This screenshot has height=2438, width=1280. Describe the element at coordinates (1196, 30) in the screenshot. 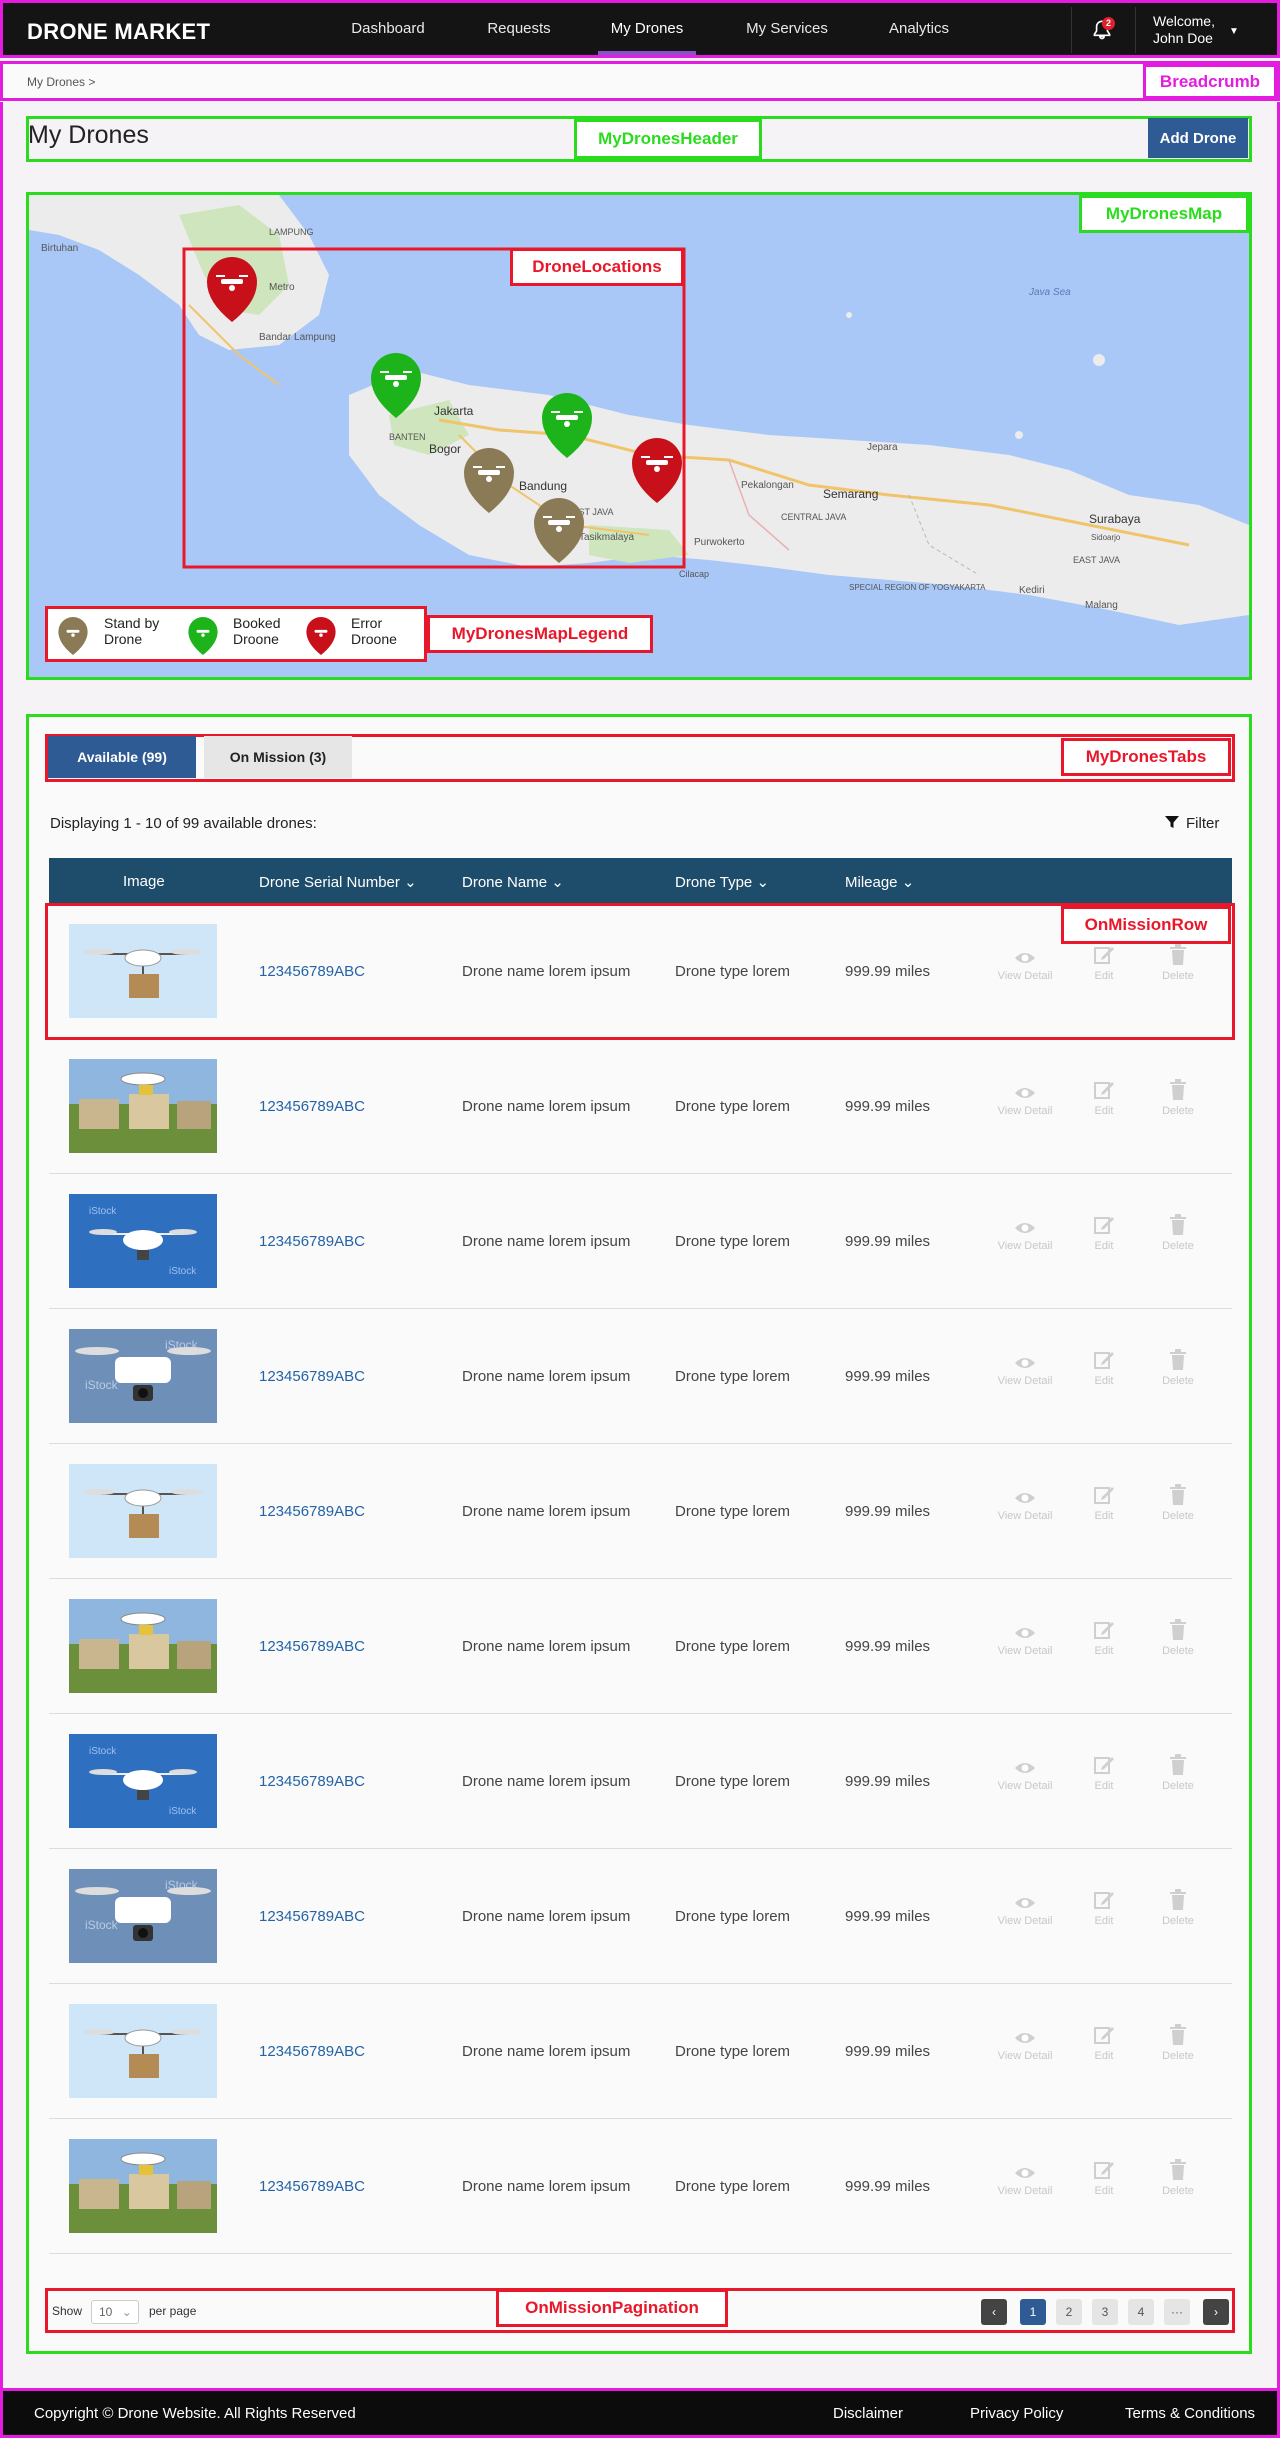

I see `user-menu: Welcome, John Doe ▼` at that location.